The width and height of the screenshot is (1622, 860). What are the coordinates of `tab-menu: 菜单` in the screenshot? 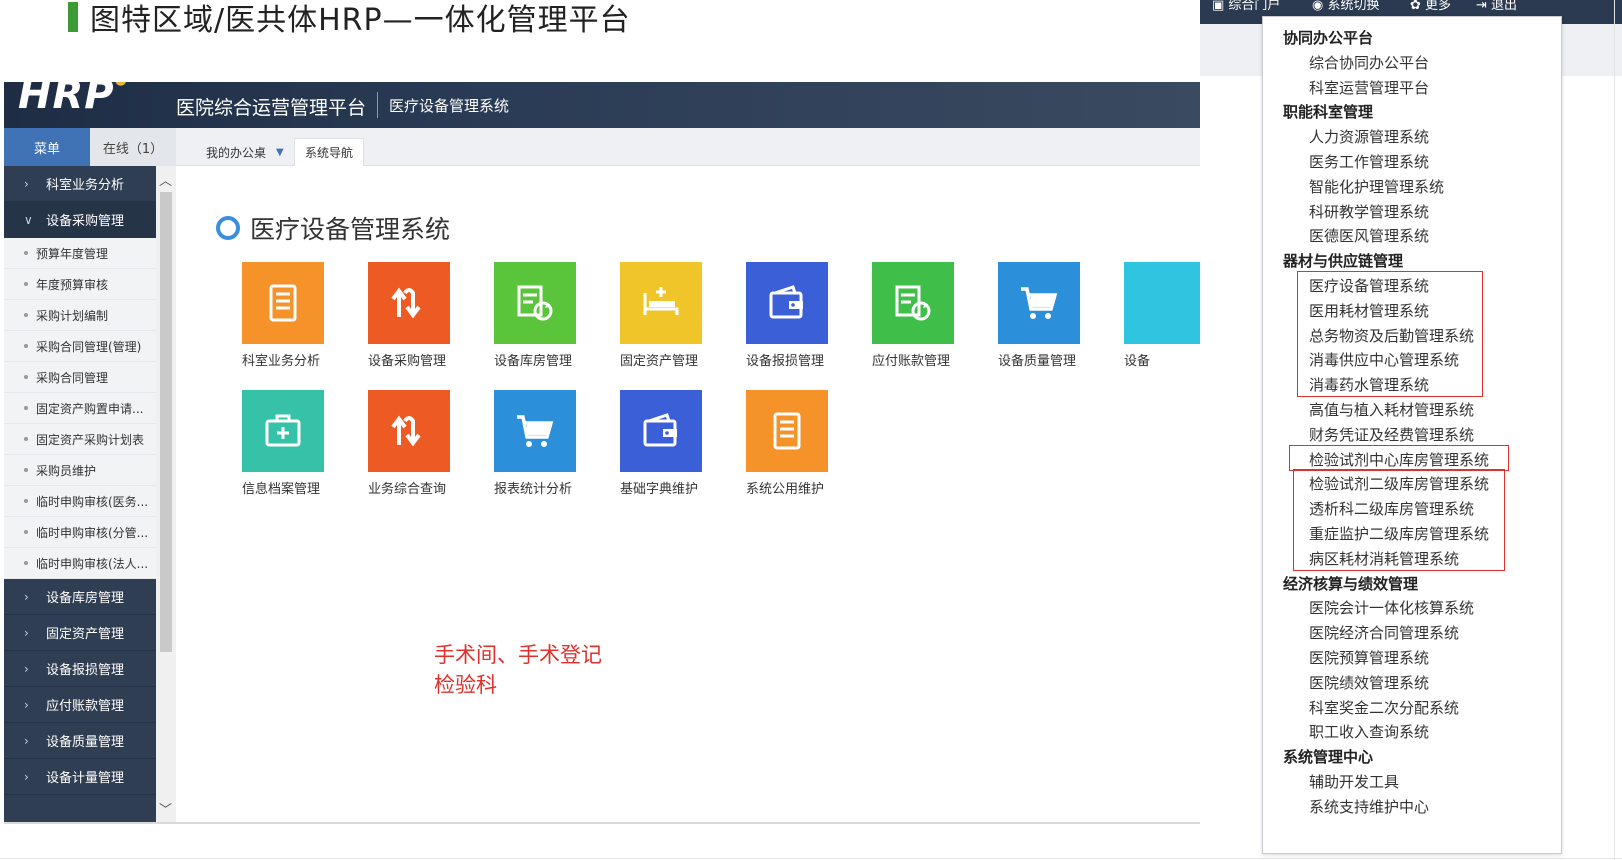 It's located at (47, 147).